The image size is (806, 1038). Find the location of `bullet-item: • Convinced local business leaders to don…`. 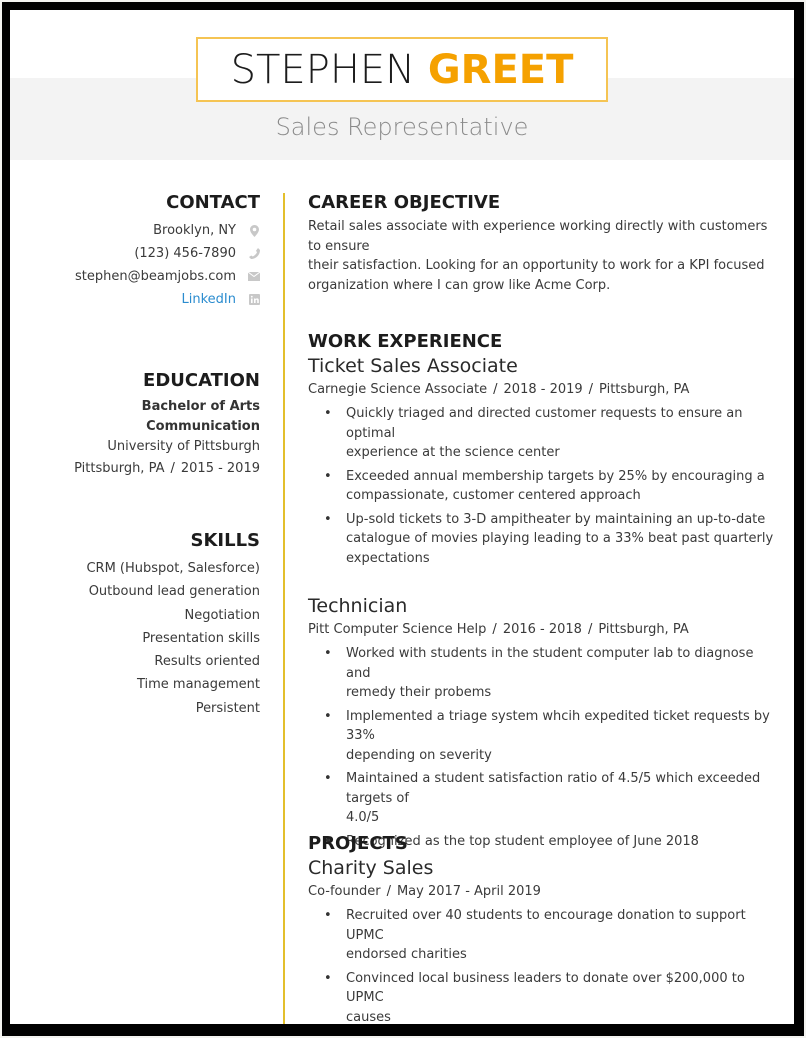

bullet-item: • Convinced local business leaders to don… is located at coordinates (534, 997).